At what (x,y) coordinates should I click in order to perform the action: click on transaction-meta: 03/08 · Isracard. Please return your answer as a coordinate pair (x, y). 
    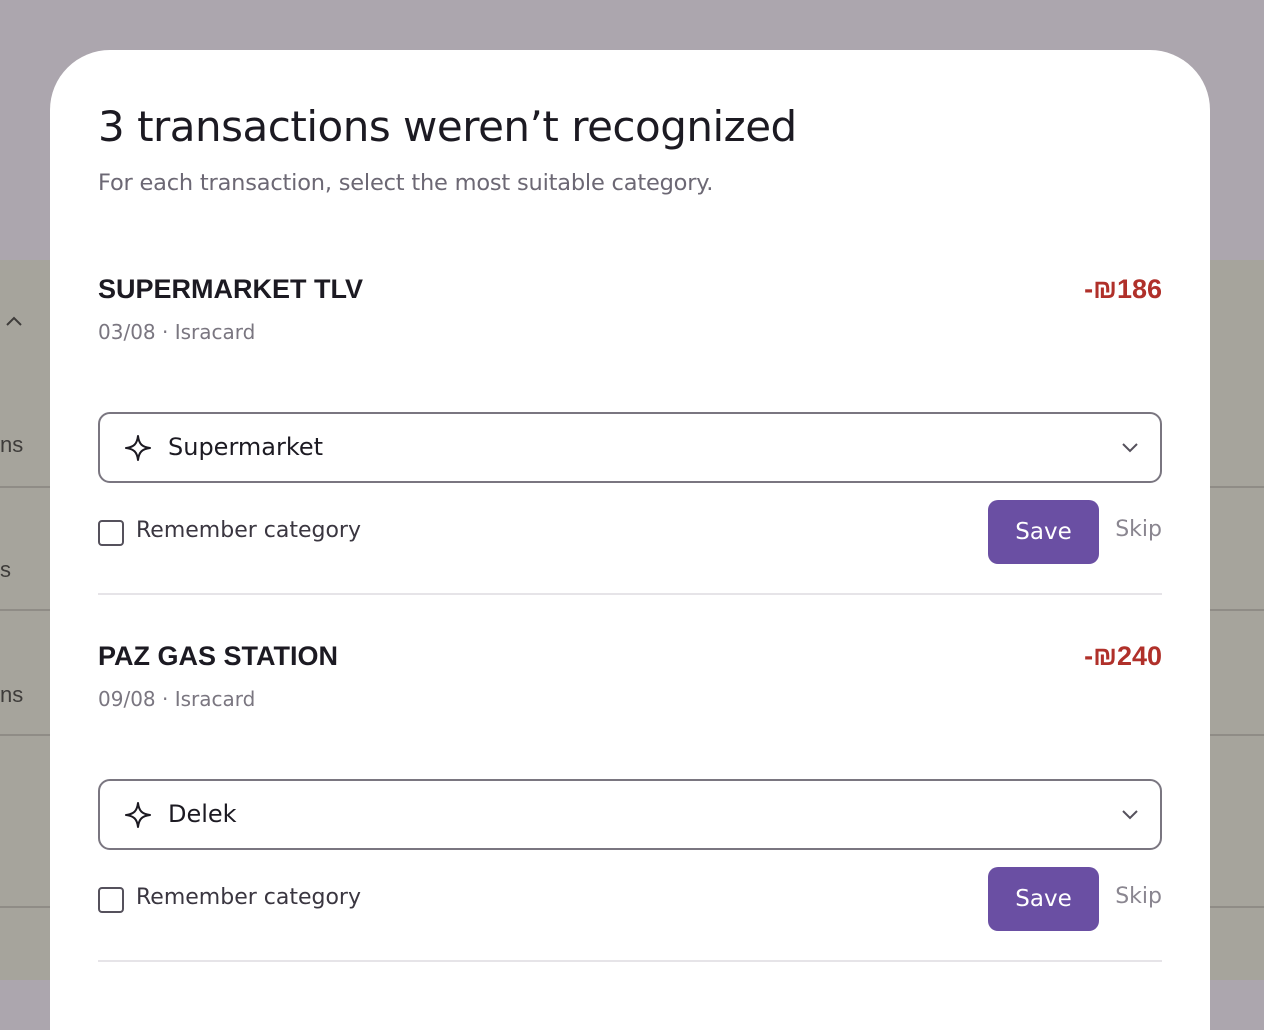
    Looking at the image, I should click on (177, 332).